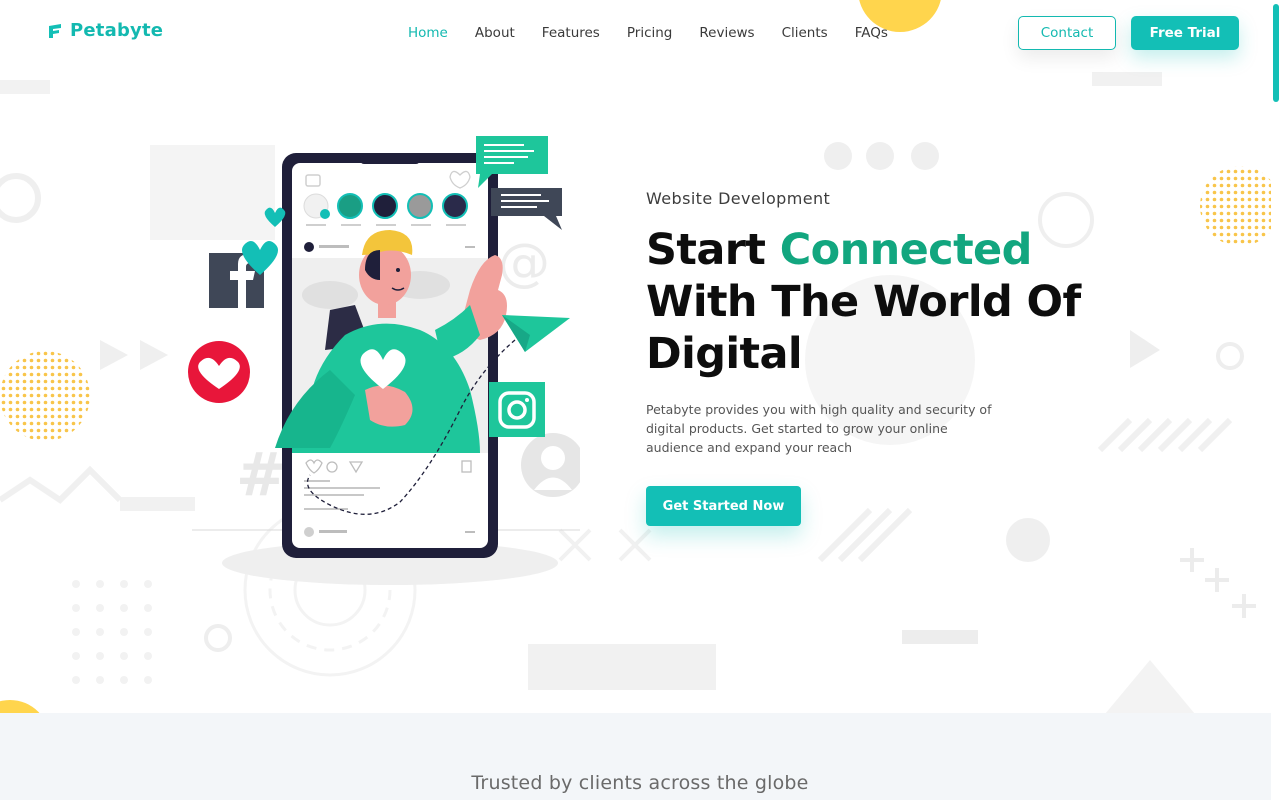 Image resolution: width=1280 pixels, height=800 pixels. Describe the element at coordinates (1067, 33) in the screenshot. I see `contact-button: Contact` at that location.